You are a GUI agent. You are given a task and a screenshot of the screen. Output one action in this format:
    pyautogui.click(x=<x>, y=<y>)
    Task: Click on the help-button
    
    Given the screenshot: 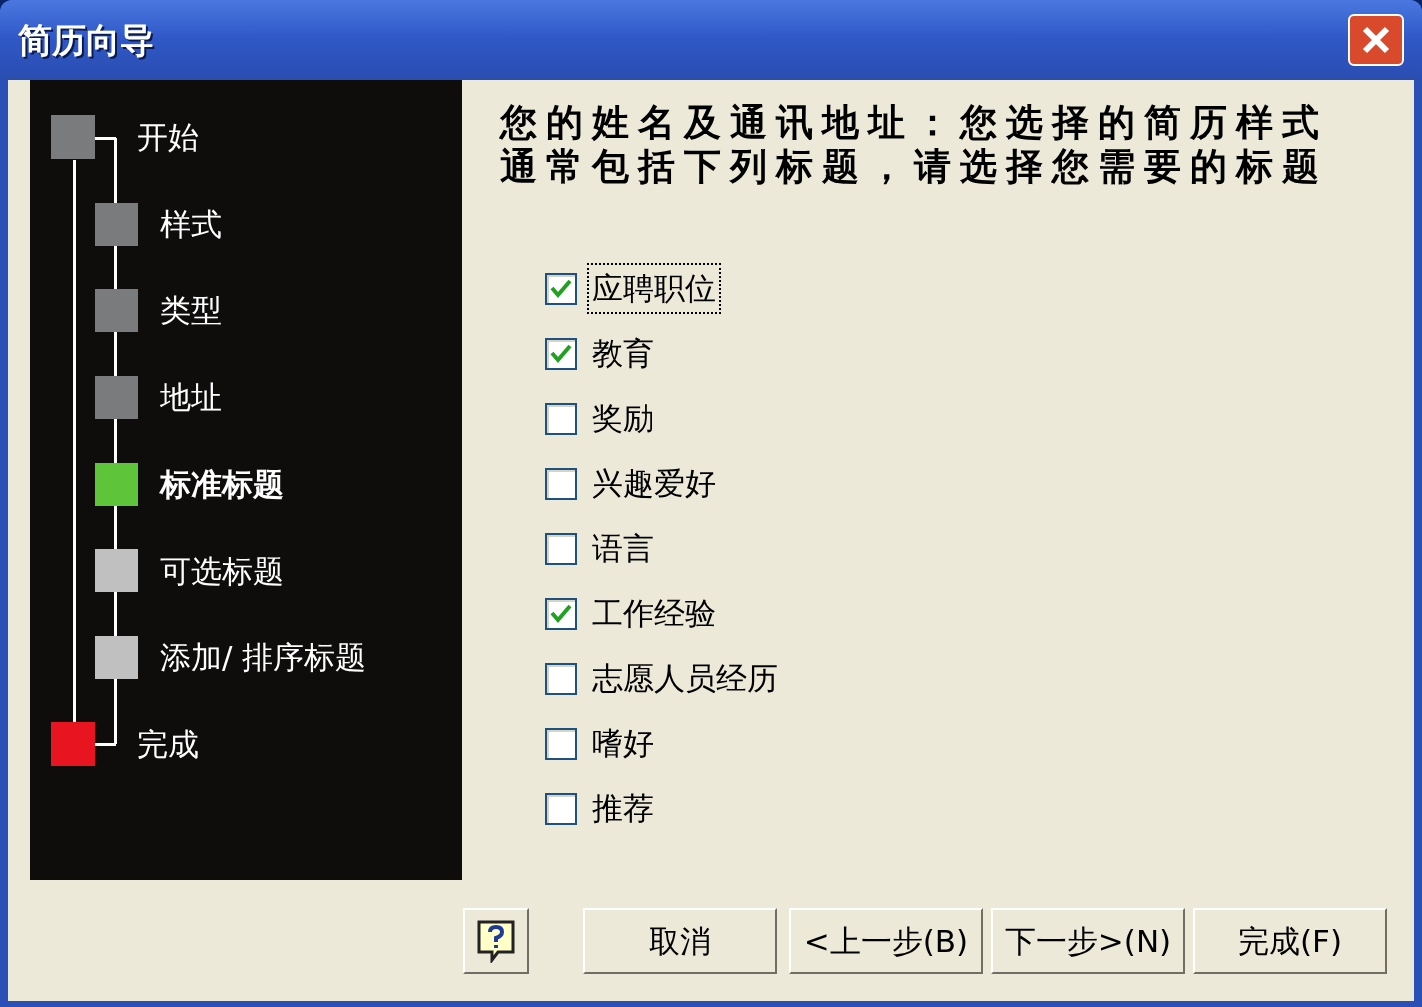 What is the action you would take?
    pyautogui.click(x=496, y=941)
    